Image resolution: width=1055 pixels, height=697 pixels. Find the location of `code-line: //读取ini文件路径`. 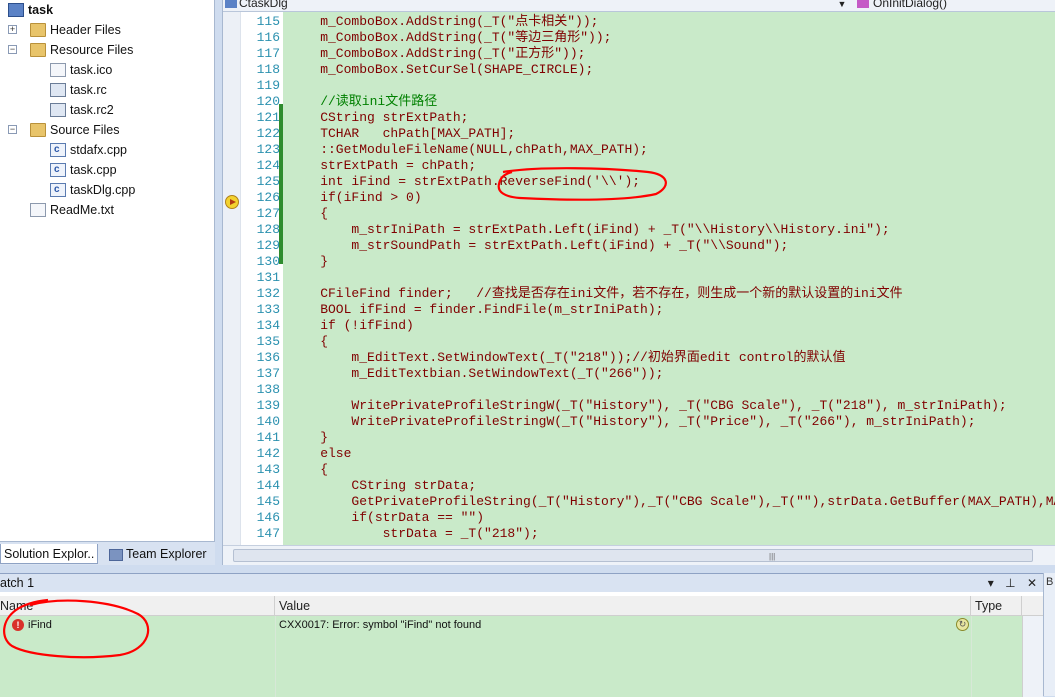

code-line: //读取ini文件路径 is located at coordinates (363, 102).